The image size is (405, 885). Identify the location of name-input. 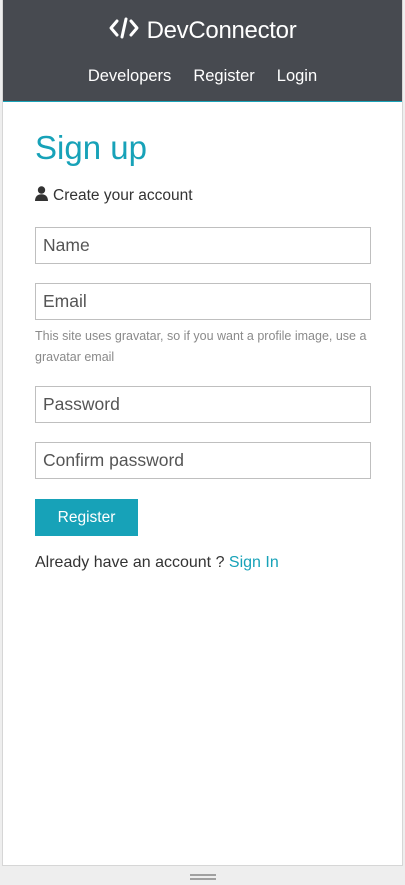
(203, 245).